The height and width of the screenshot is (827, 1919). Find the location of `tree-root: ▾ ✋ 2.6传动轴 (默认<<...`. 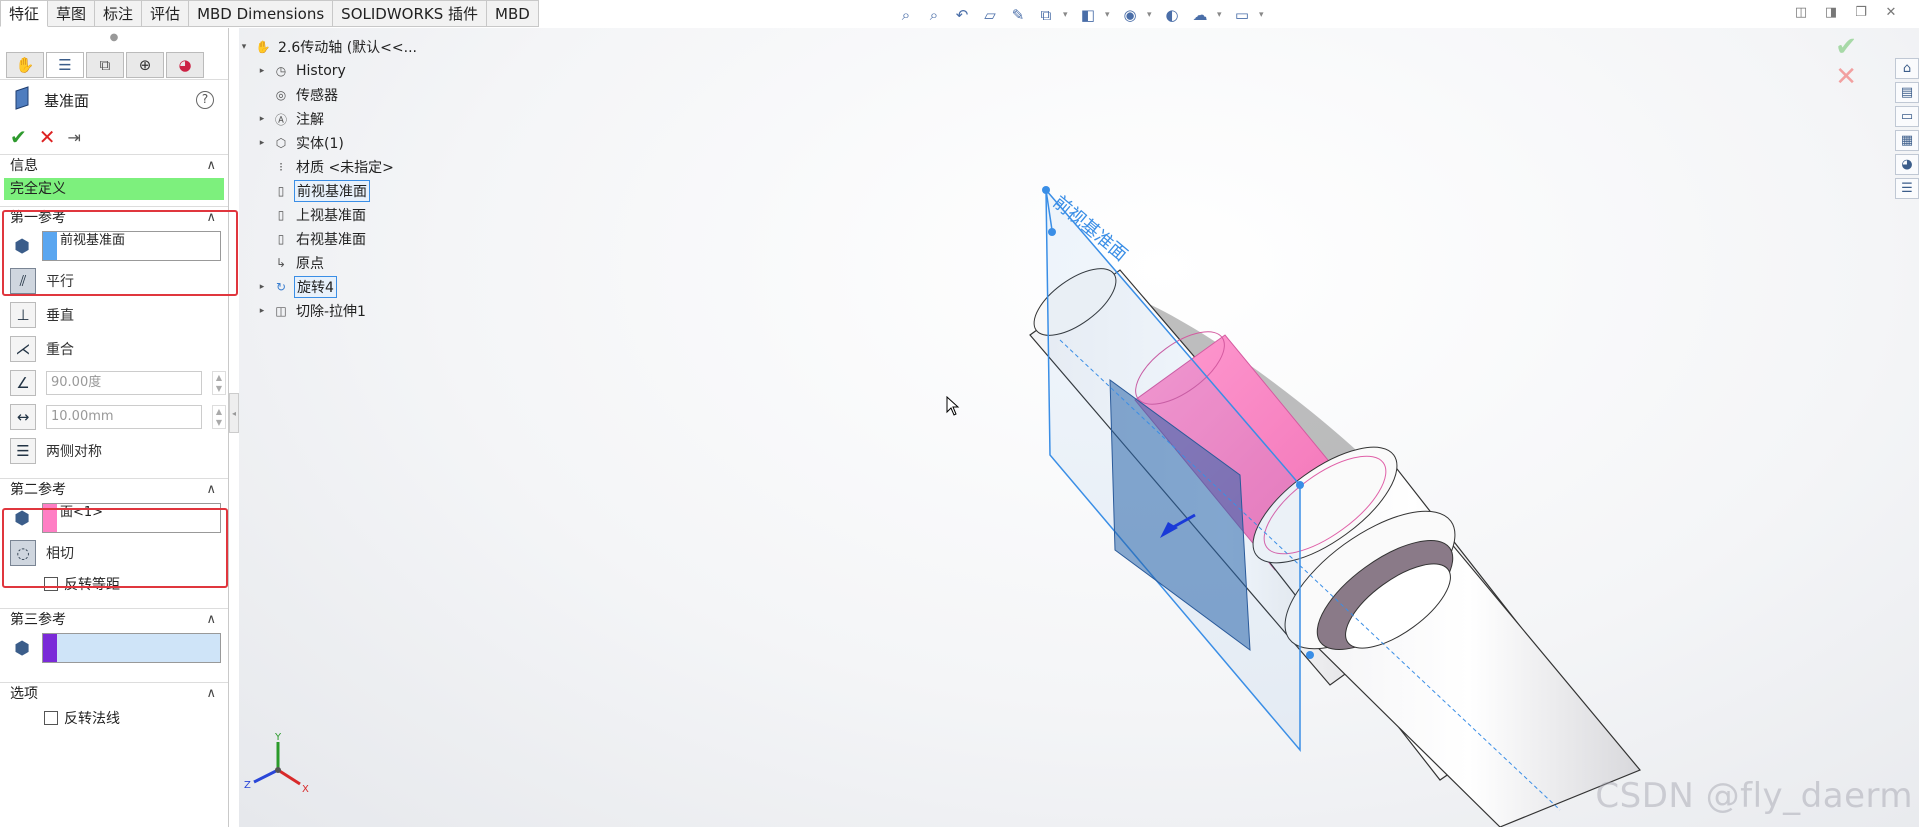

tree-root: ▾ ✋ 2.6传动轴 (默认<<... is located at coordinates (328, 47).